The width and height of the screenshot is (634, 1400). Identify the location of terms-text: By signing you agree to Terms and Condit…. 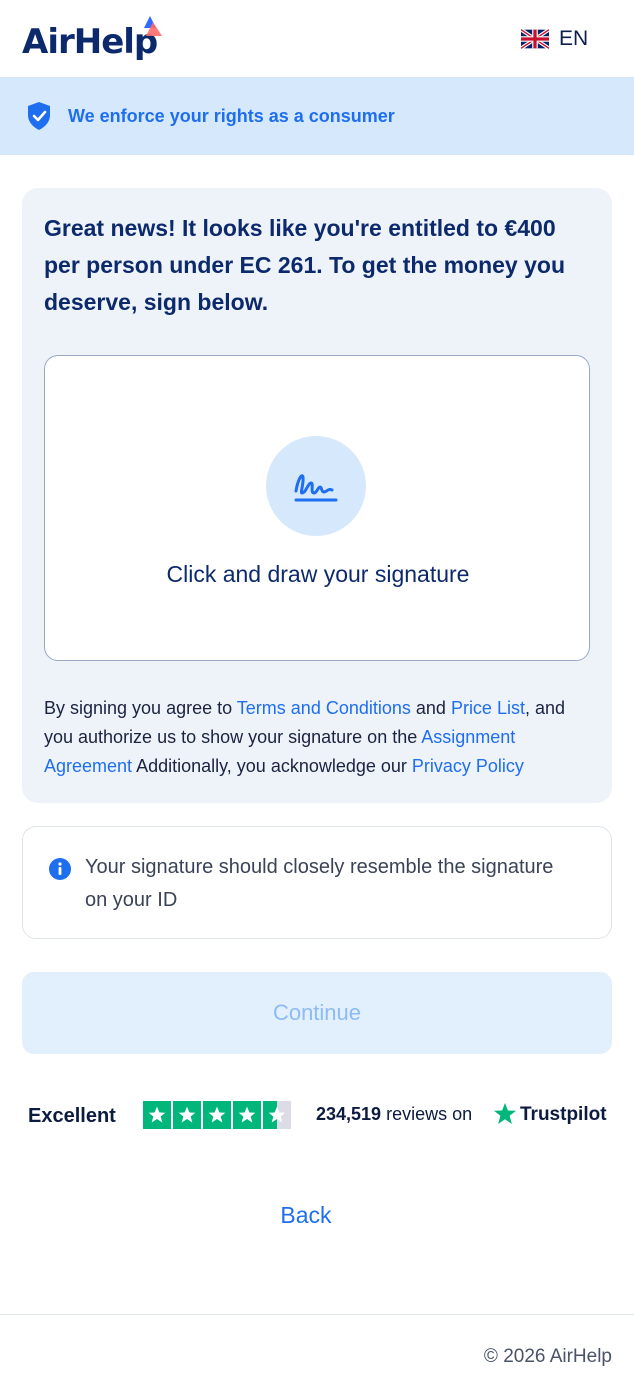
(320, 737).